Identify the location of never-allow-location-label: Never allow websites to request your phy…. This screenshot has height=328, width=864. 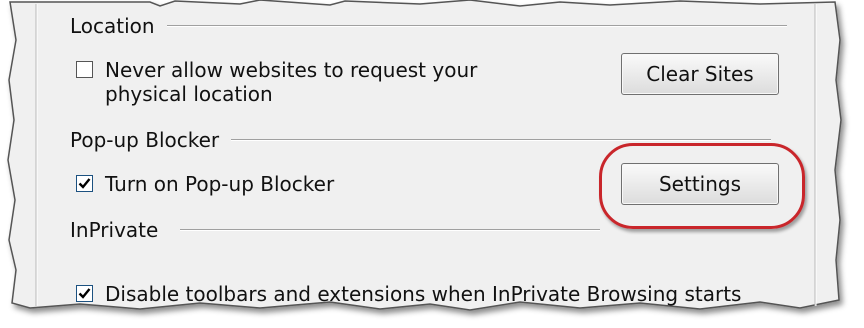
(291, 82).